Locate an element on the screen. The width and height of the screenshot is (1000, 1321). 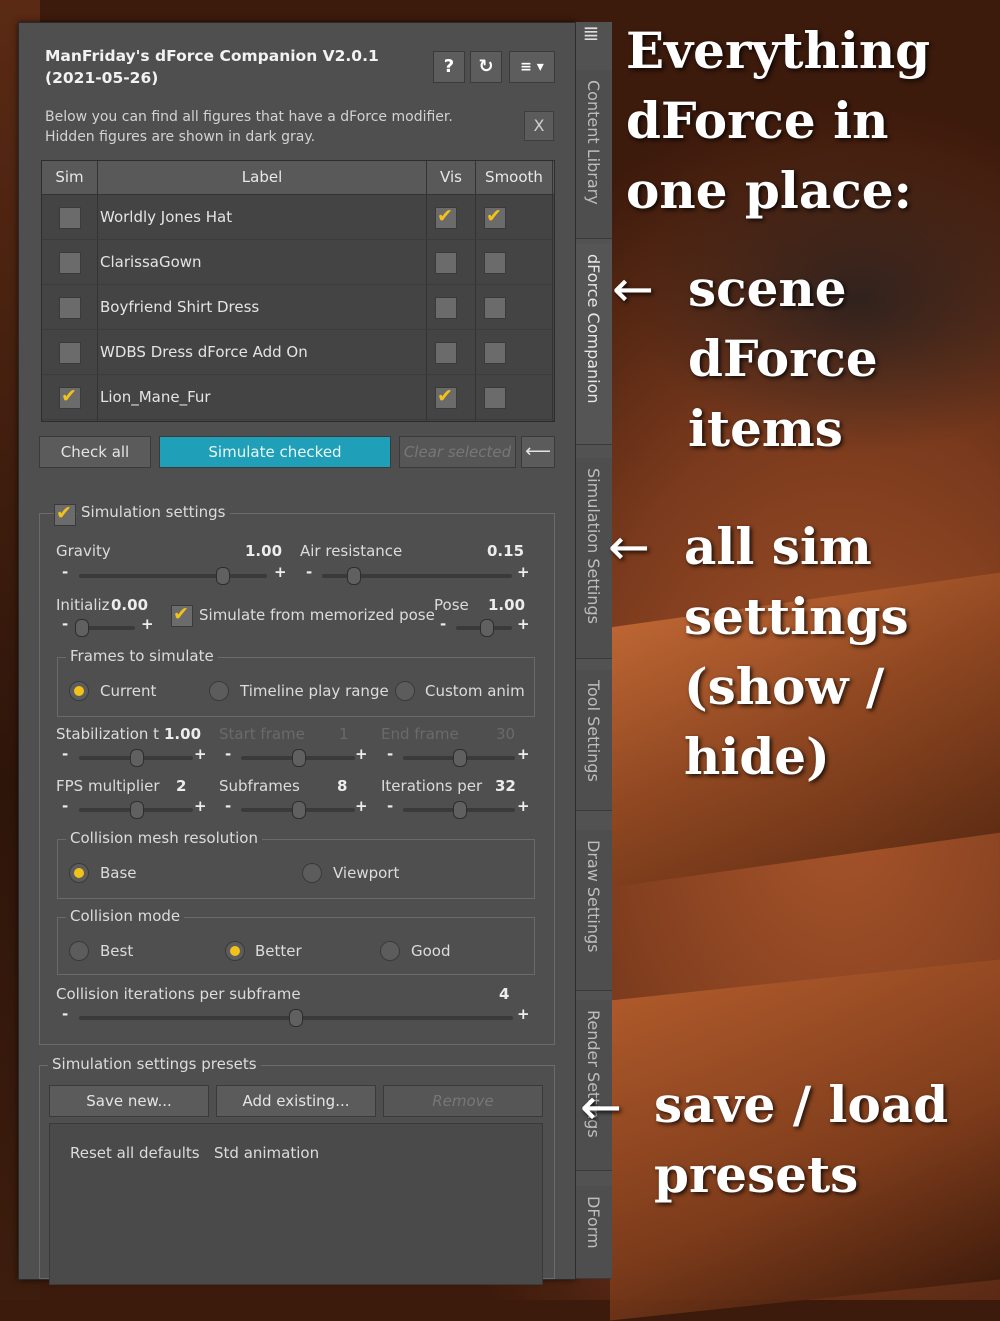
table-row: Boyfriend Shirt Dress is located at coordinates (298, 307).